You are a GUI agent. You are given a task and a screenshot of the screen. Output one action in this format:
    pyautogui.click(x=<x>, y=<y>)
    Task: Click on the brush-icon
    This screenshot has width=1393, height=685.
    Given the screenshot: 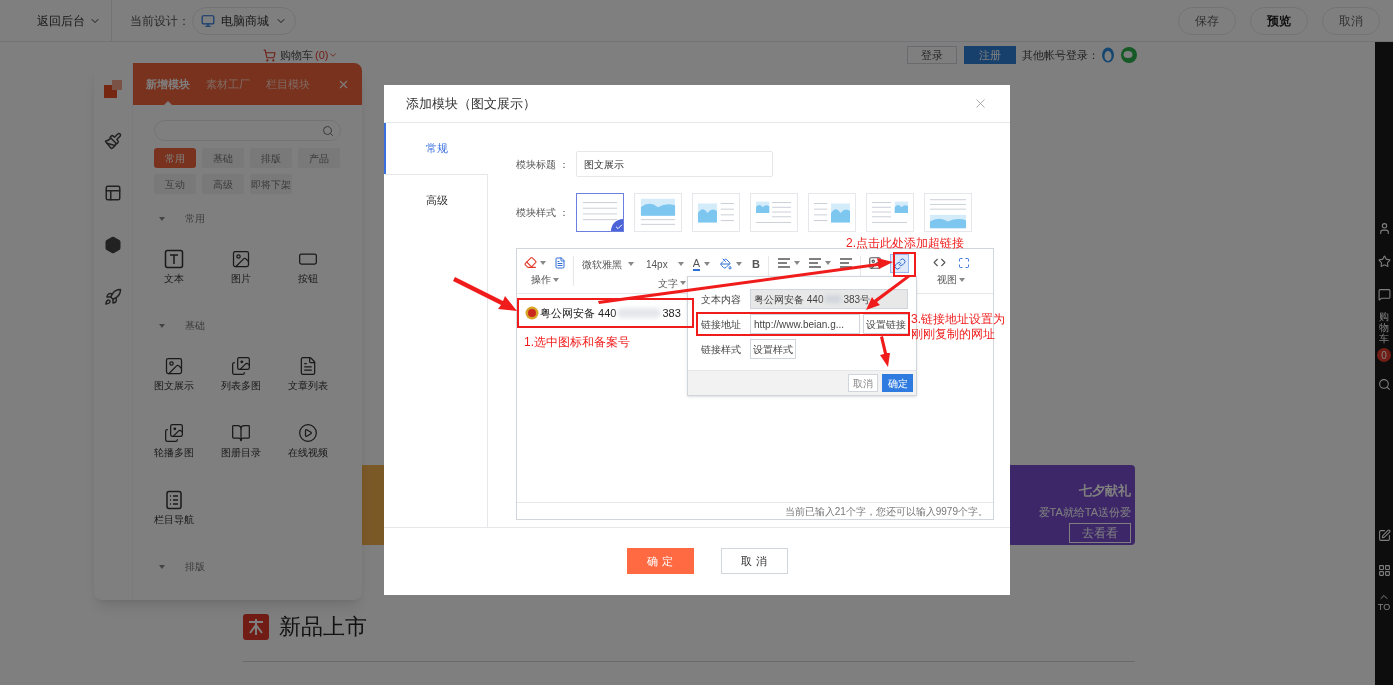 What is the action you would take?
    pyautogui.click(x=113, y=141)
    